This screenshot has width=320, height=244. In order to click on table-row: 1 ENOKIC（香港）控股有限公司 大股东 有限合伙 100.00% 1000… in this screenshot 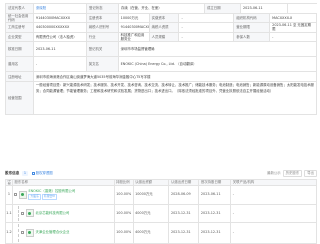, I will do `click(162, 195)`.